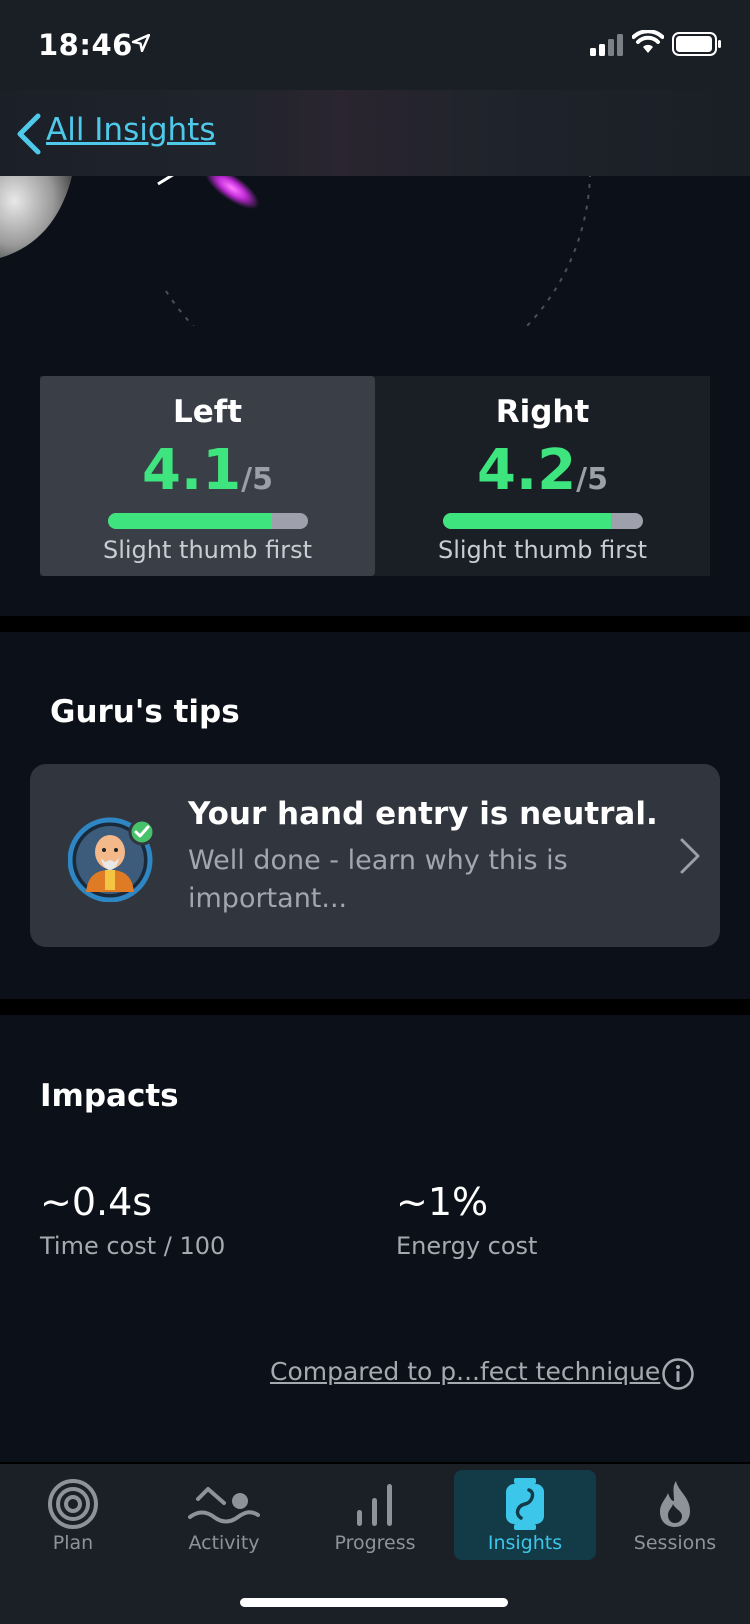 The height and width of the screenshot is (1624, 750). I want to click on tab-plan: Plan, so click(73, 1515).